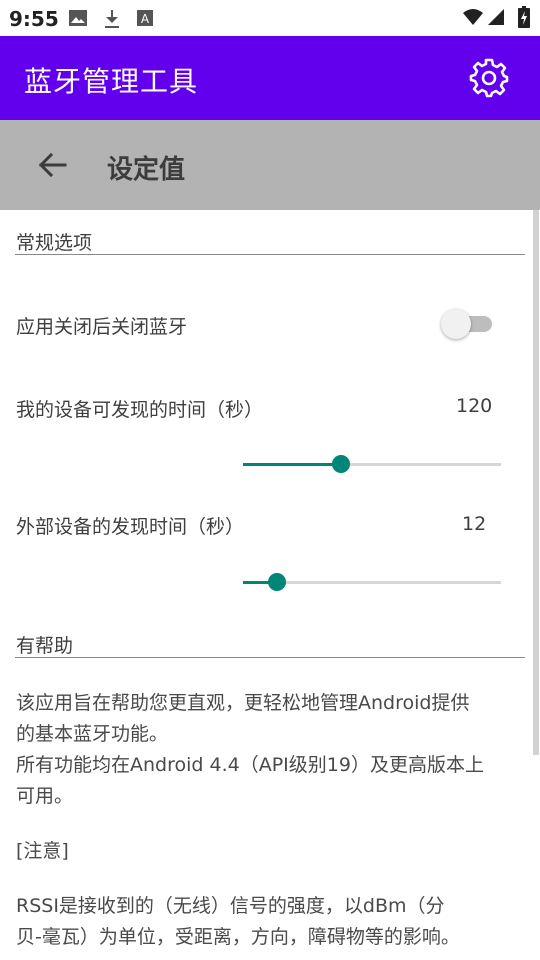 The image size is (540, 960). What do you see at coordinates (489, 78) in the screenshot?
I see `gear-icon` at bounding box center [489, 78].